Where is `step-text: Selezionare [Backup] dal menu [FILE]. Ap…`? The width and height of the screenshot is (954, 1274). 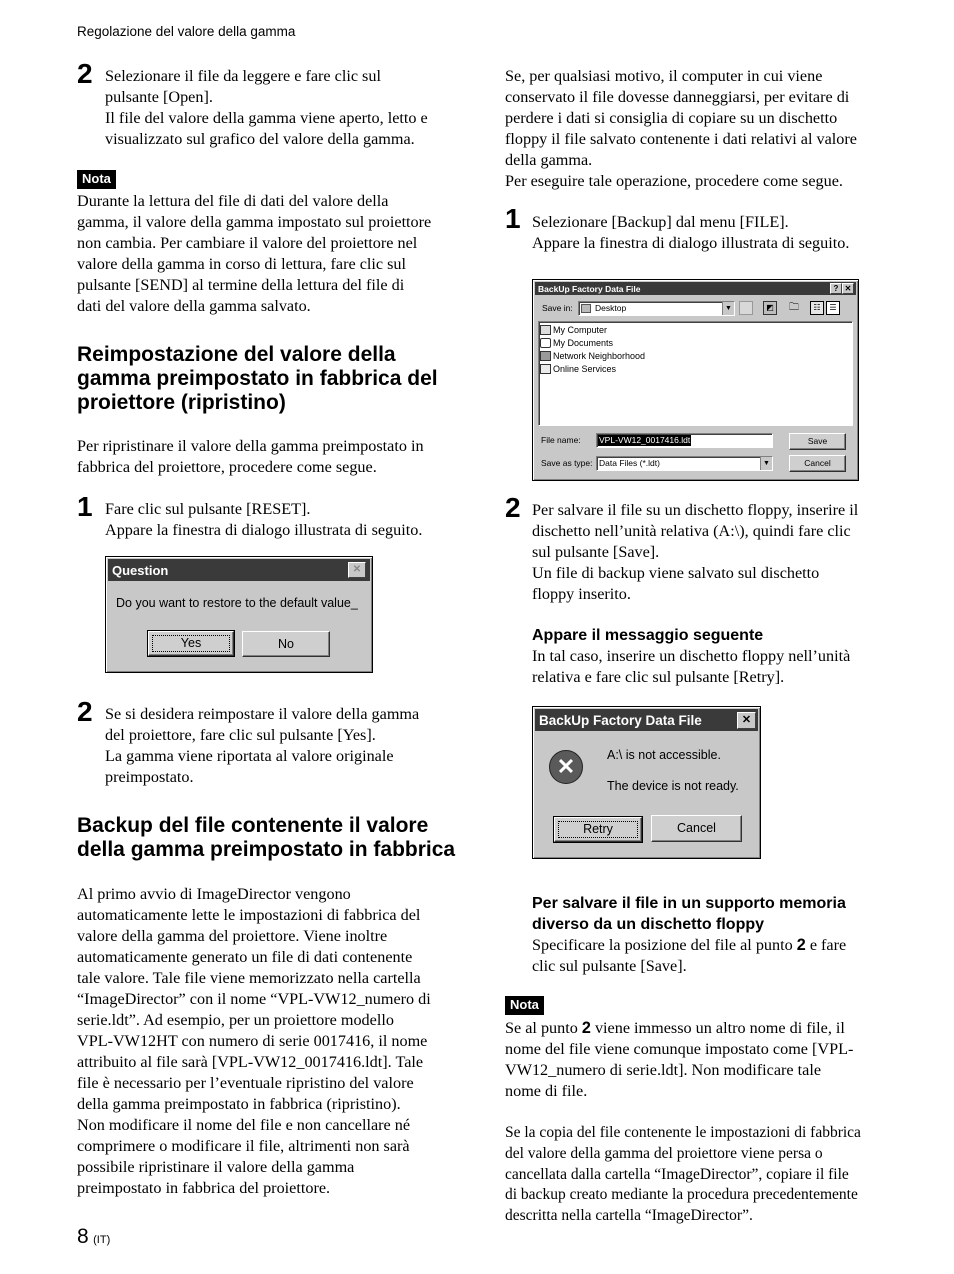
step-text: Selezionare [Backup] dal menu [FILE]. Ap… is located at coordinates (690, 233).